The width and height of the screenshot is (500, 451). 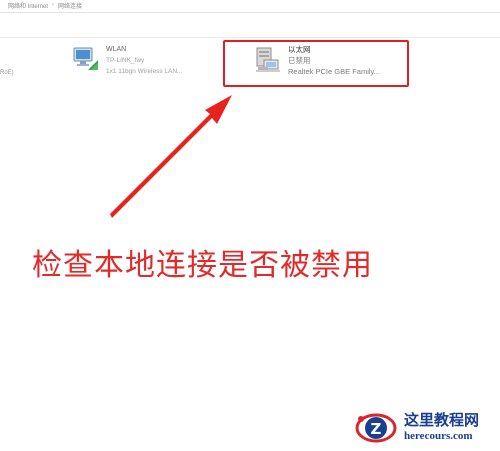 I want to click on watermark: Z 这里教程网 herecours.com, so click(x=426, y=428).